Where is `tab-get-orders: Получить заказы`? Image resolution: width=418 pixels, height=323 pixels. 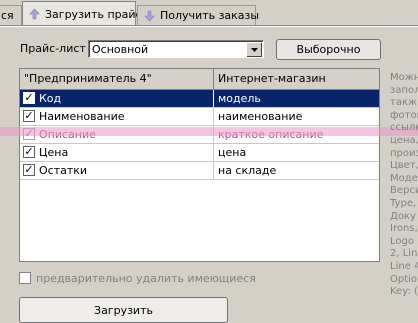
tab-get-orders: Получить заказы is located at coordinates (198, 15).